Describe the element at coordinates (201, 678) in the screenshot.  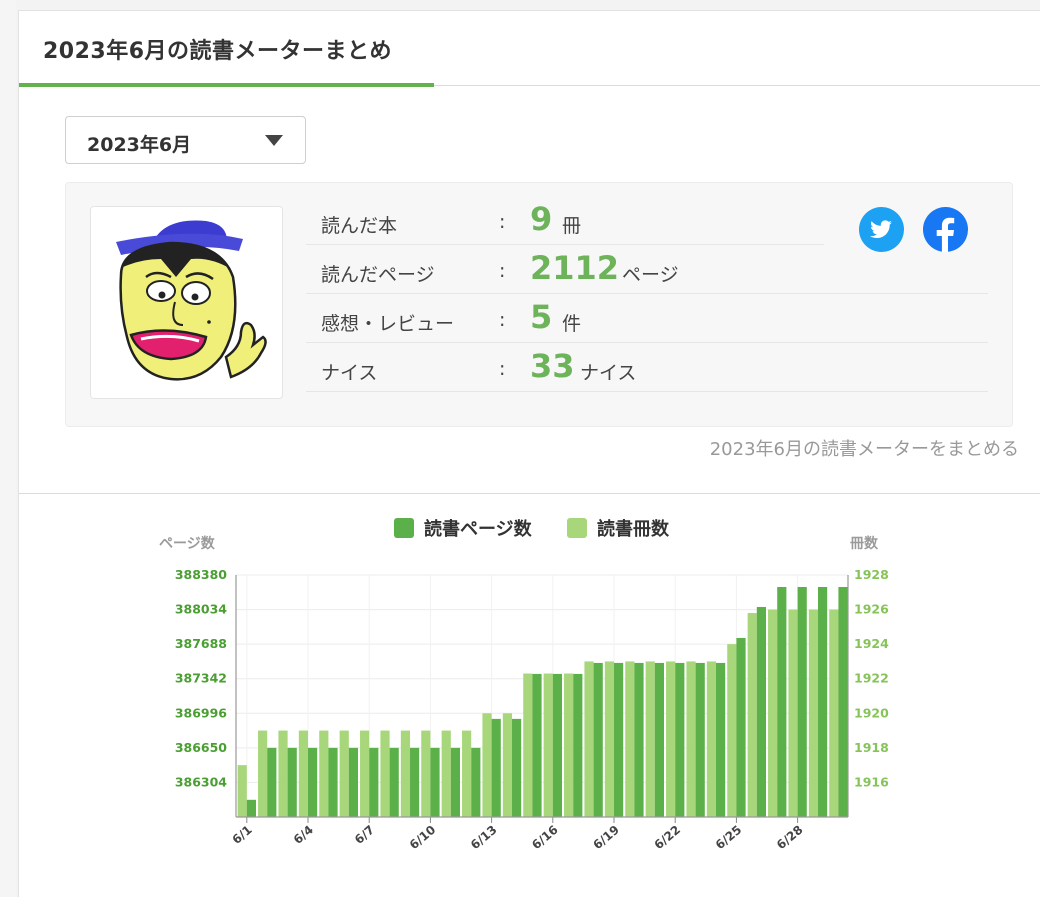
I see `y-left-tick-label: 387342` at that location.